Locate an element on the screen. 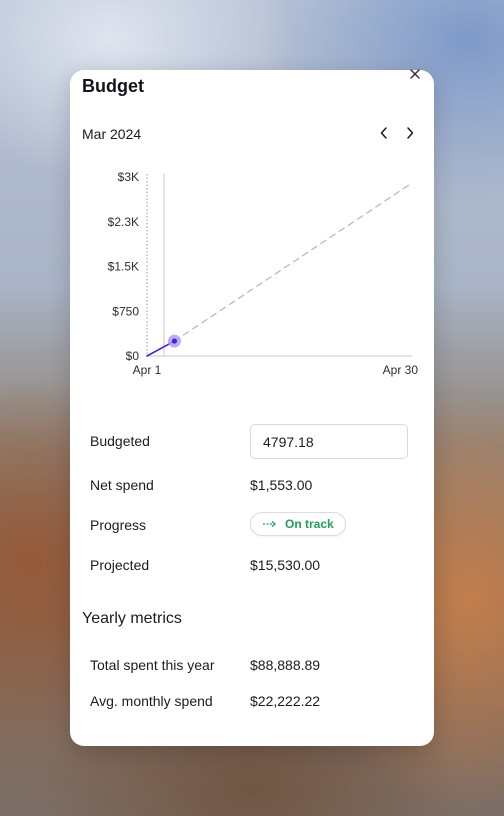 The height and width of the screenshot is (816, 504). chevron-left-icon is located at coordinates (383, 133).